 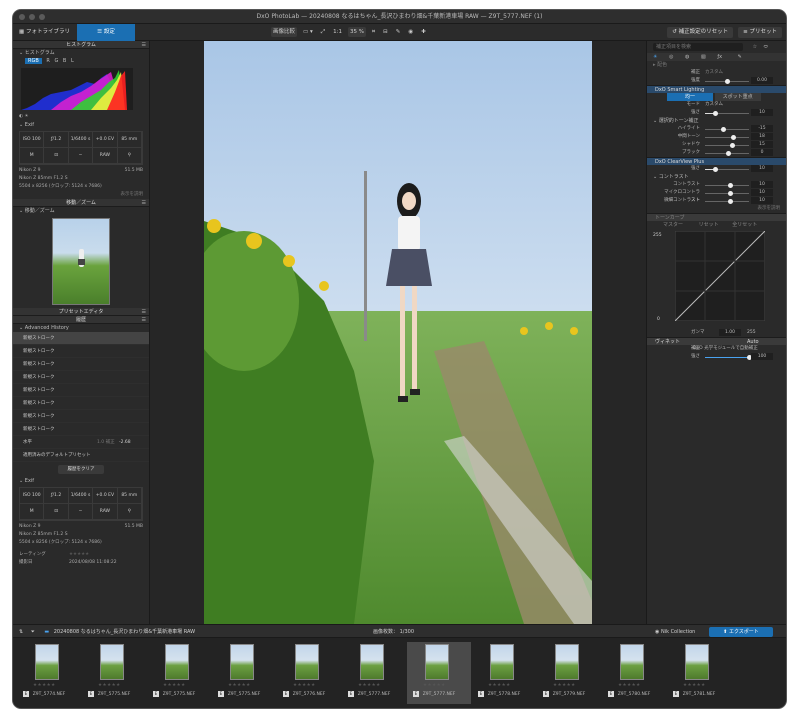 I want to click on preset-editor-header: プリセットエディタ ☰, so click(x=81, y=312).